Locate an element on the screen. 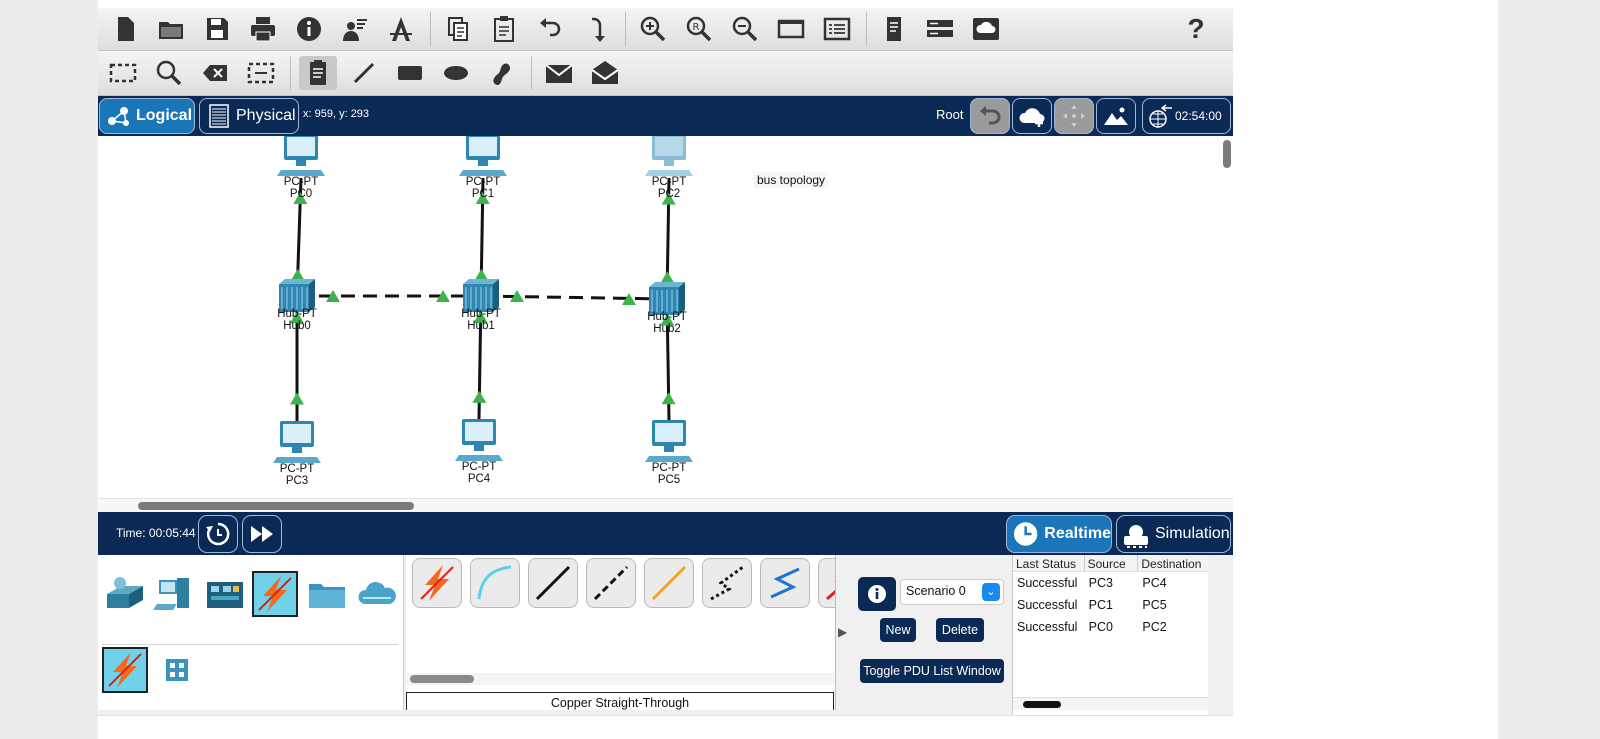 The height and width of the screenshot is (739, 1600). power-cycle-button is located at coordinates (218, 534).